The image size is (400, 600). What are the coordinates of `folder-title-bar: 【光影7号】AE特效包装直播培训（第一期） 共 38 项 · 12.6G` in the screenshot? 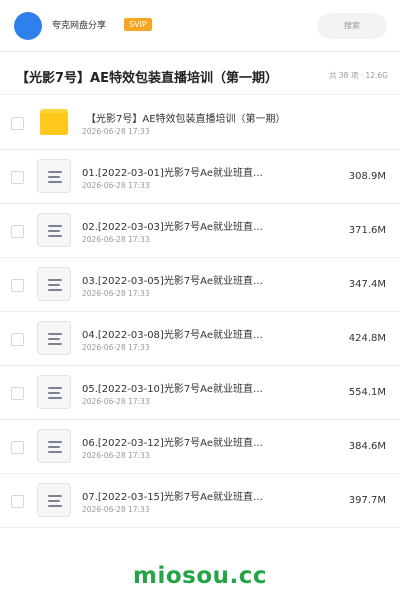 It's located at (200, 74).